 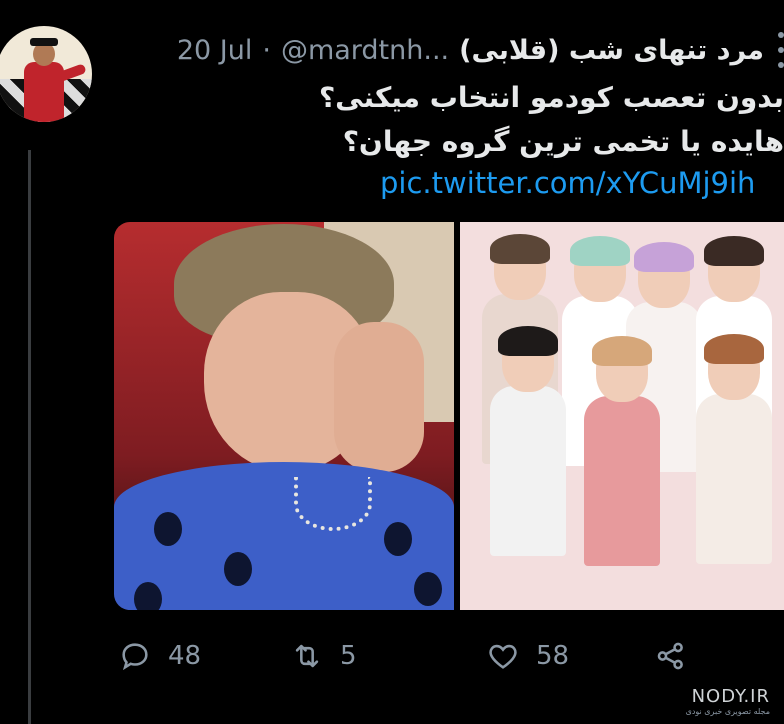 What do you see at coordinates (730, 696) in the screenshot?
I see `watermark-name: NODY.IR` at bounding box center [730, 696].